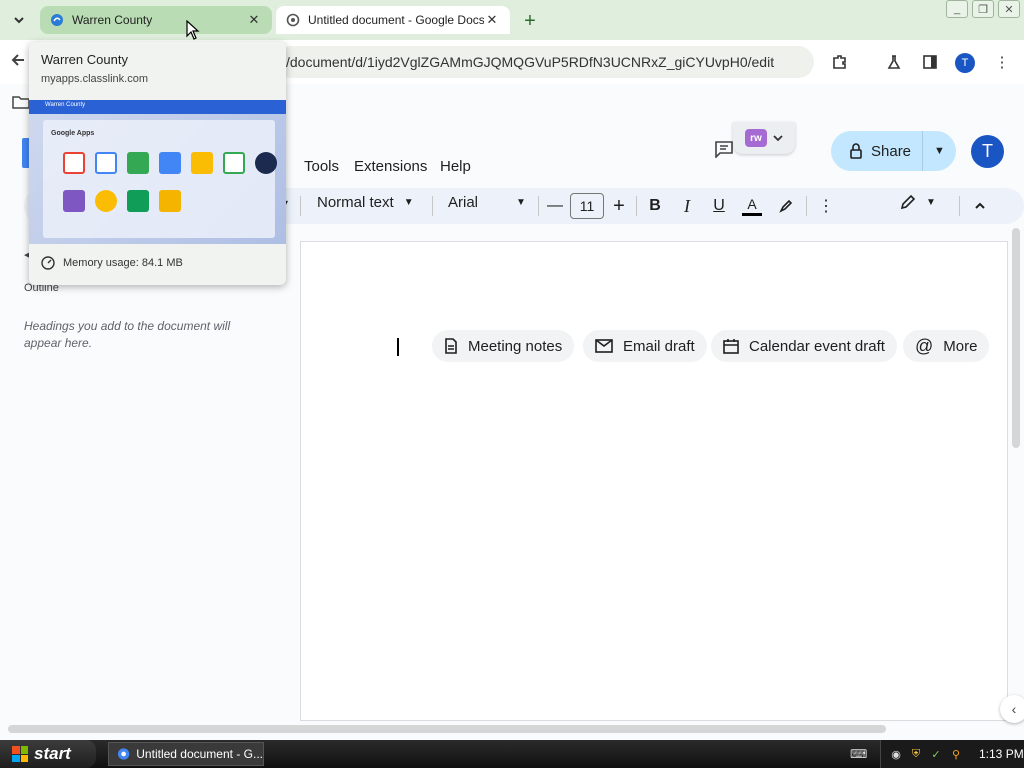  Describe the element at coordinates (19, 20) in the screenshot. I see `tab-search-button` at that location.